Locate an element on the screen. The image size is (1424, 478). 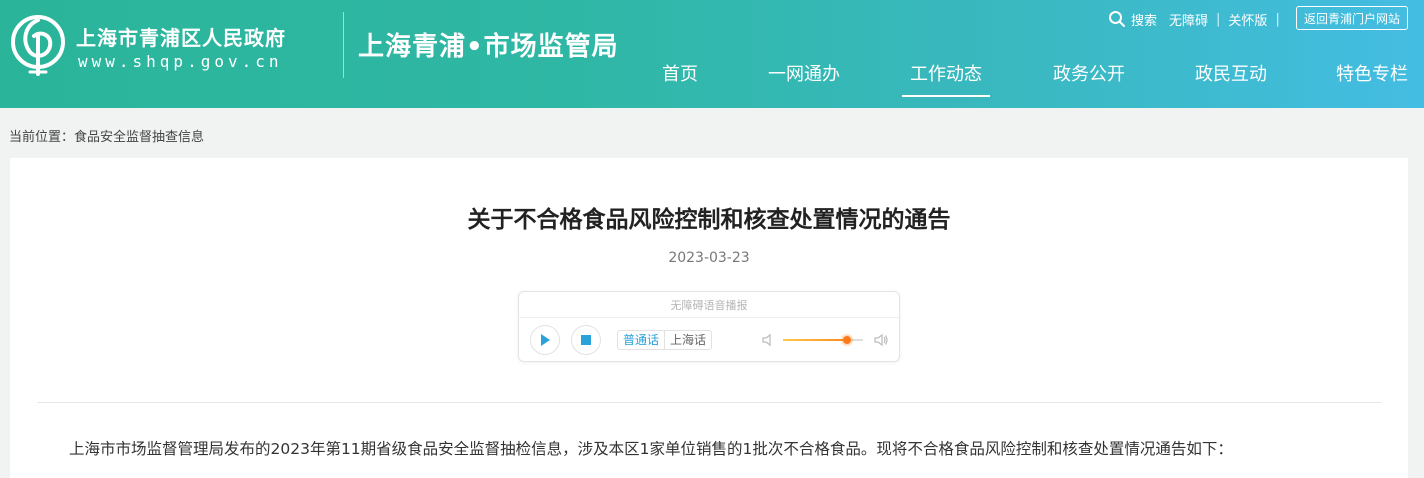
header-divider is located at coordinates (343, 45).